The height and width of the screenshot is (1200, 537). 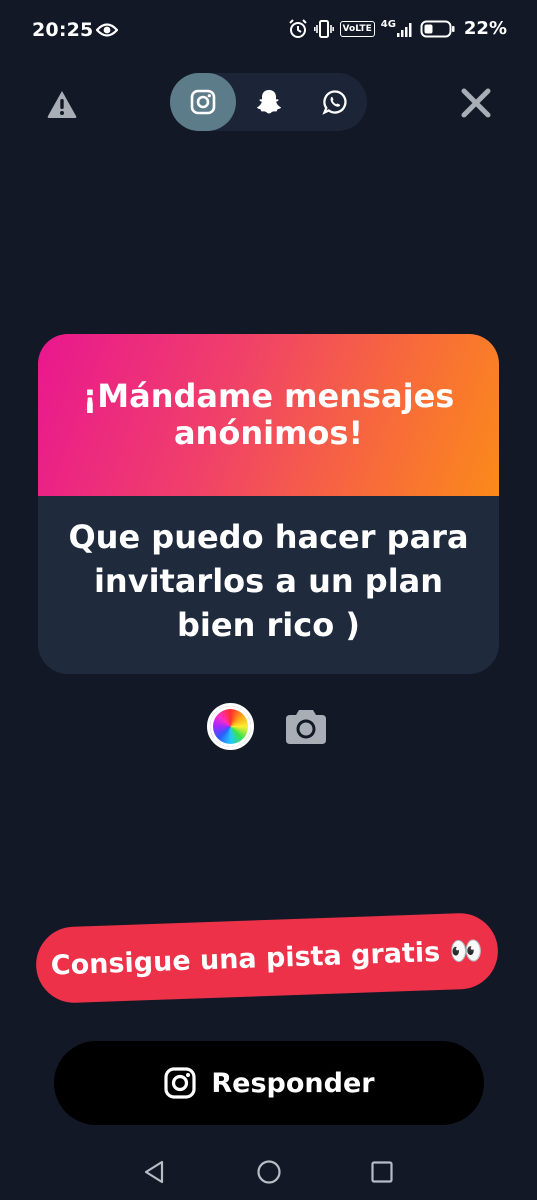 What do you see at coordinates (476, 103) in the screenshot?
I see `close-icon` at bounding box center [476, 103].